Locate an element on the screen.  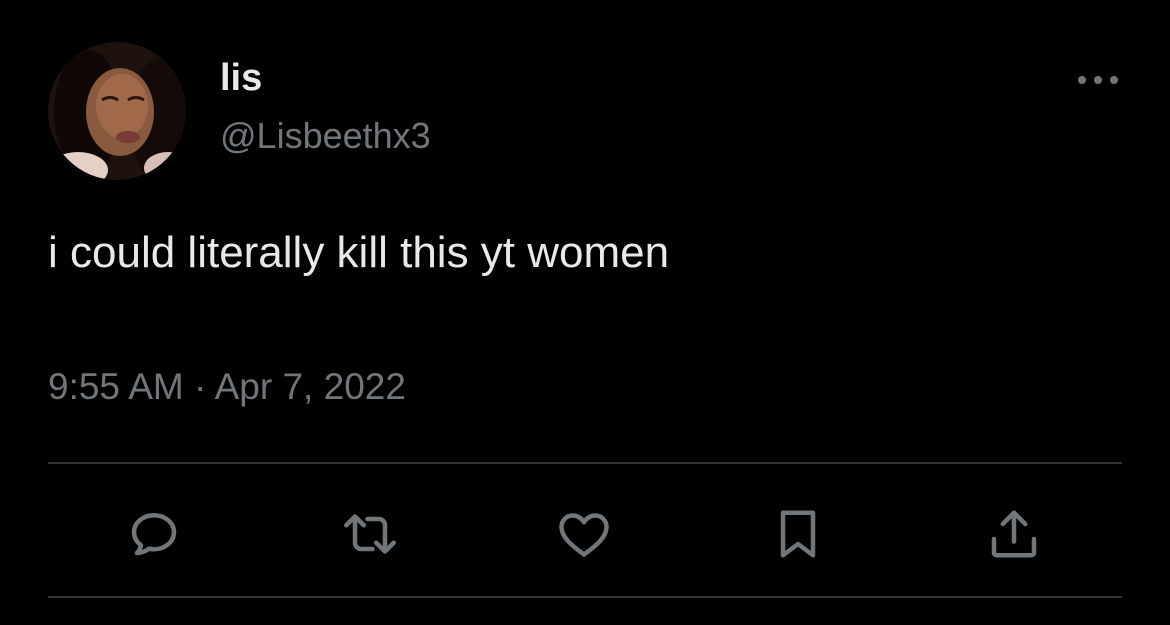
share-icon is located at coordinates (1014, 534).